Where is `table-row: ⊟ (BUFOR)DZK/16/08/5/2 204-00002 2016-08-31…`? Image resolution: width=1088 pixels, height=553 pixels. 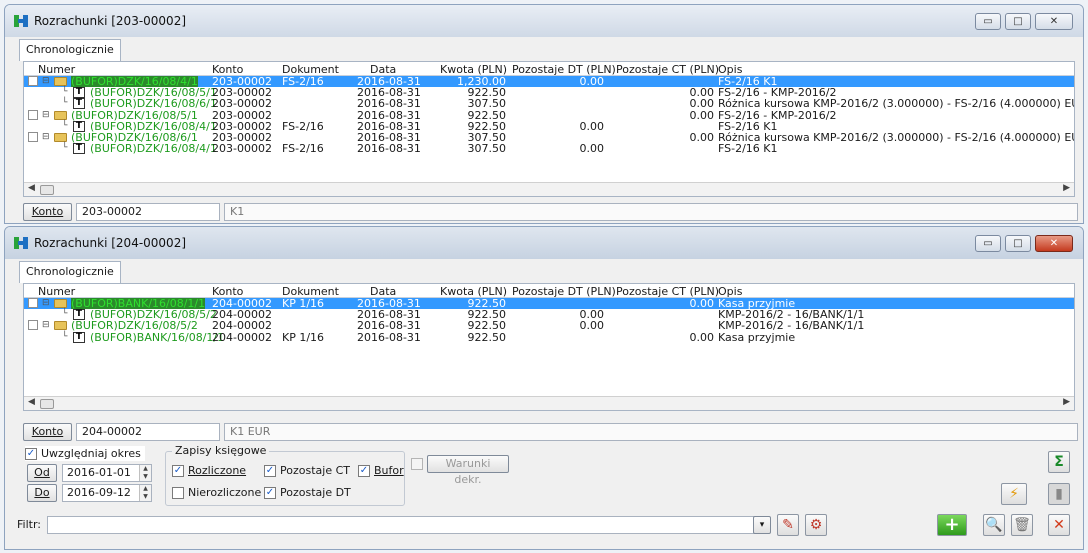 table-row: ⊟ (BUFOR)DZK/16/08/5/2 204-00002 2016-08-31… is located at coordinates (549, 325).